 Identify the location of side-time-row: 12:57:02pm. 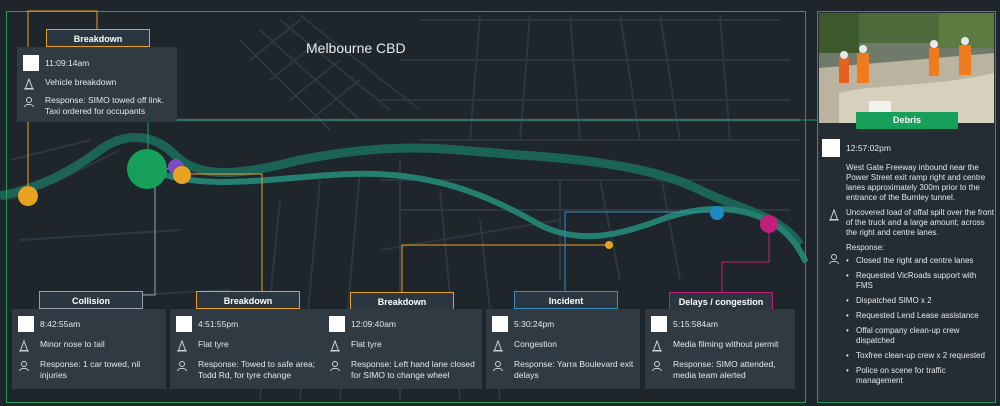
(856, 148).